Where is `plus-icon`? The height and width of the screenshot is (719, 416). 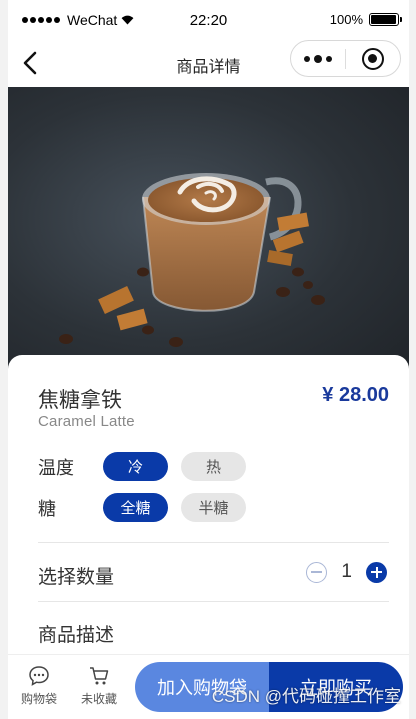
plus-icon is located at coordinates (376, 572).